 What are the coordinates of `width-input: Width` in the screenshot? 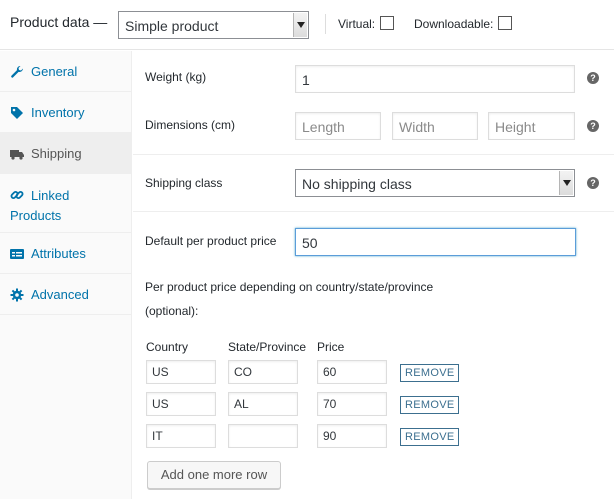 It's located at (435, 126).